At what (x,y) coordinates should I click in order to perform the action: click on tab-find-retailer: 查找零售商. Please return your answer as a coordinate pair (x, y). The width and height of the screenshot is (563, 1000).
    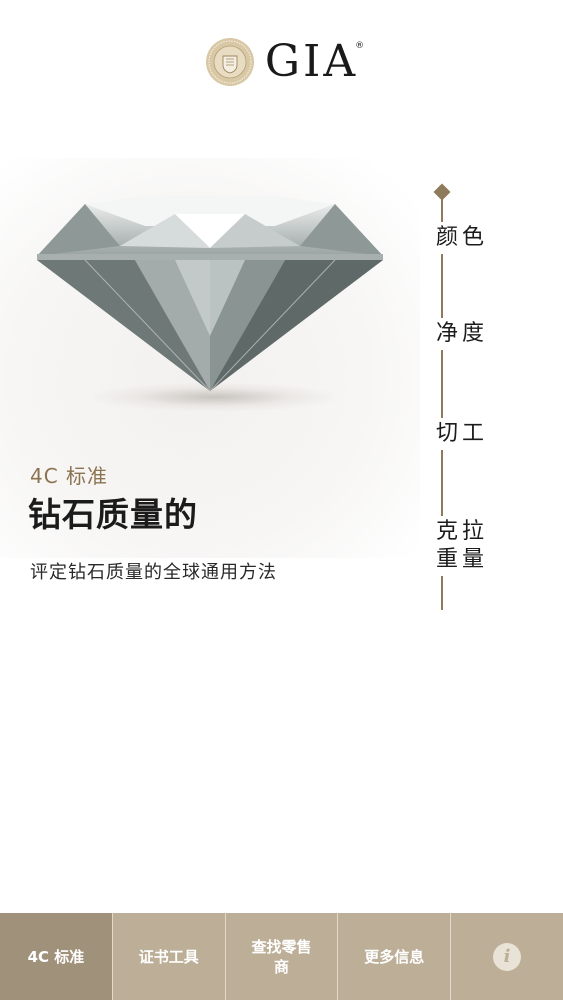
    Looking at the image, I should click on (282, 956).